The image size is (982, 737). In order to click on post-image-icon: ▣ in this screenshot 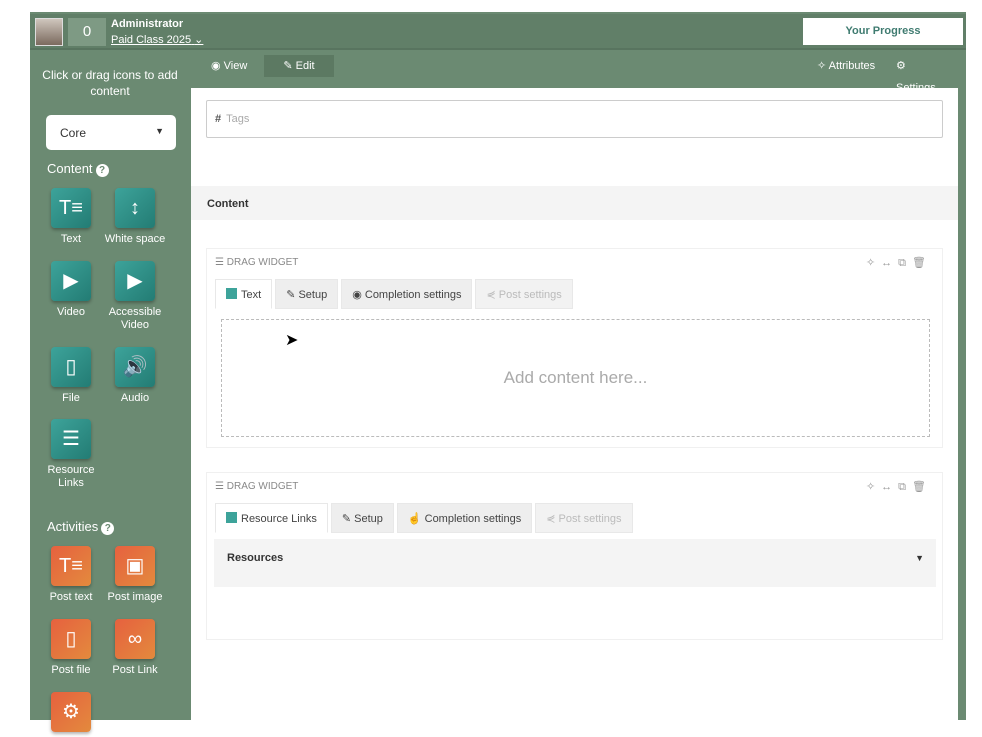, I will do `click(135, 566)`.